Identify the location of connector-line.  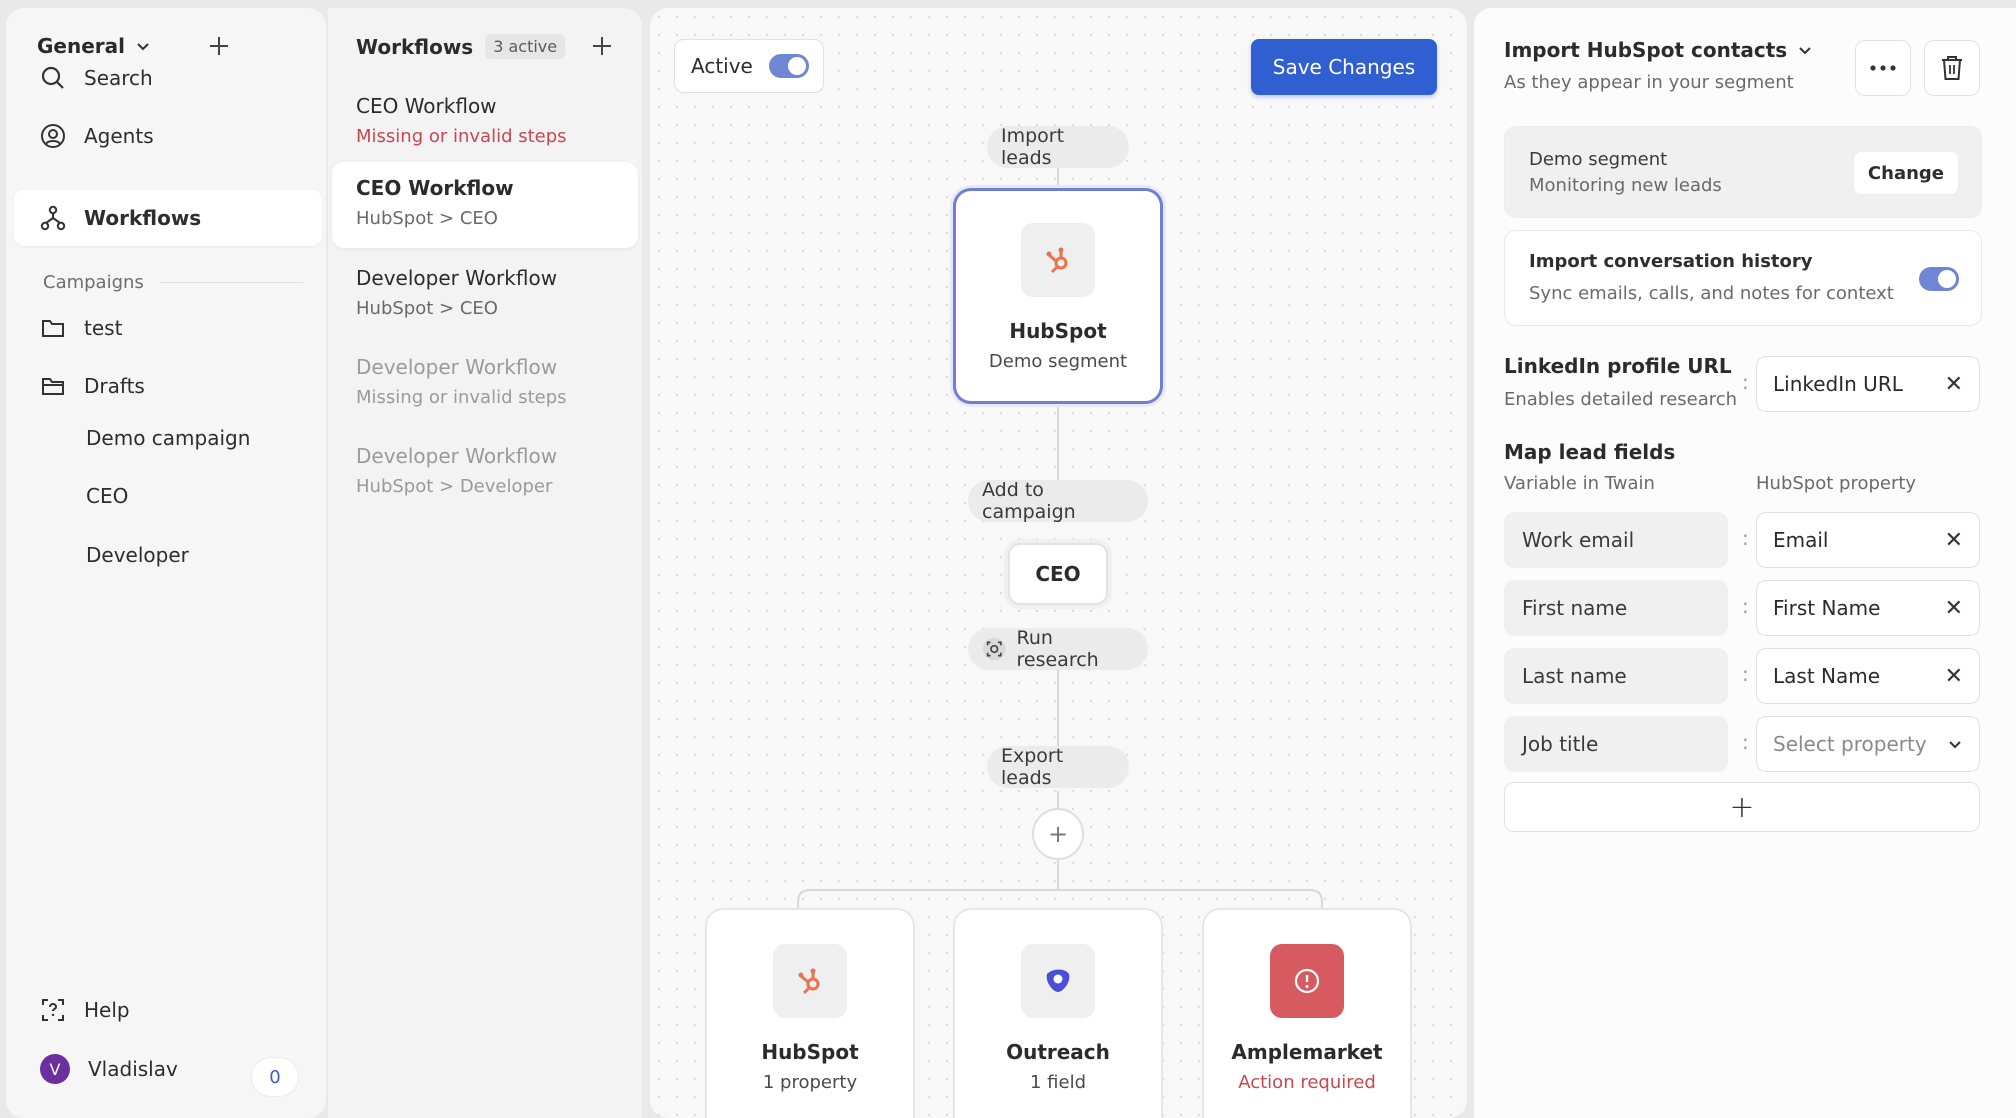
(1058, 800).